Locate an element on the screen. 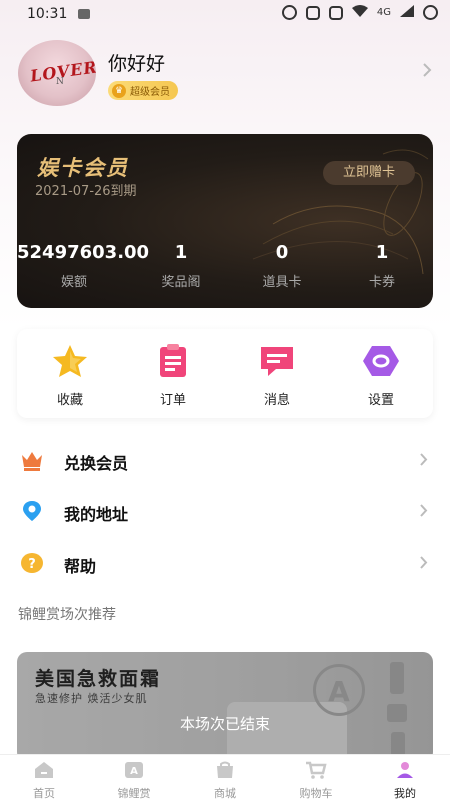  svg-text: A is located at coordinates (134, 771).